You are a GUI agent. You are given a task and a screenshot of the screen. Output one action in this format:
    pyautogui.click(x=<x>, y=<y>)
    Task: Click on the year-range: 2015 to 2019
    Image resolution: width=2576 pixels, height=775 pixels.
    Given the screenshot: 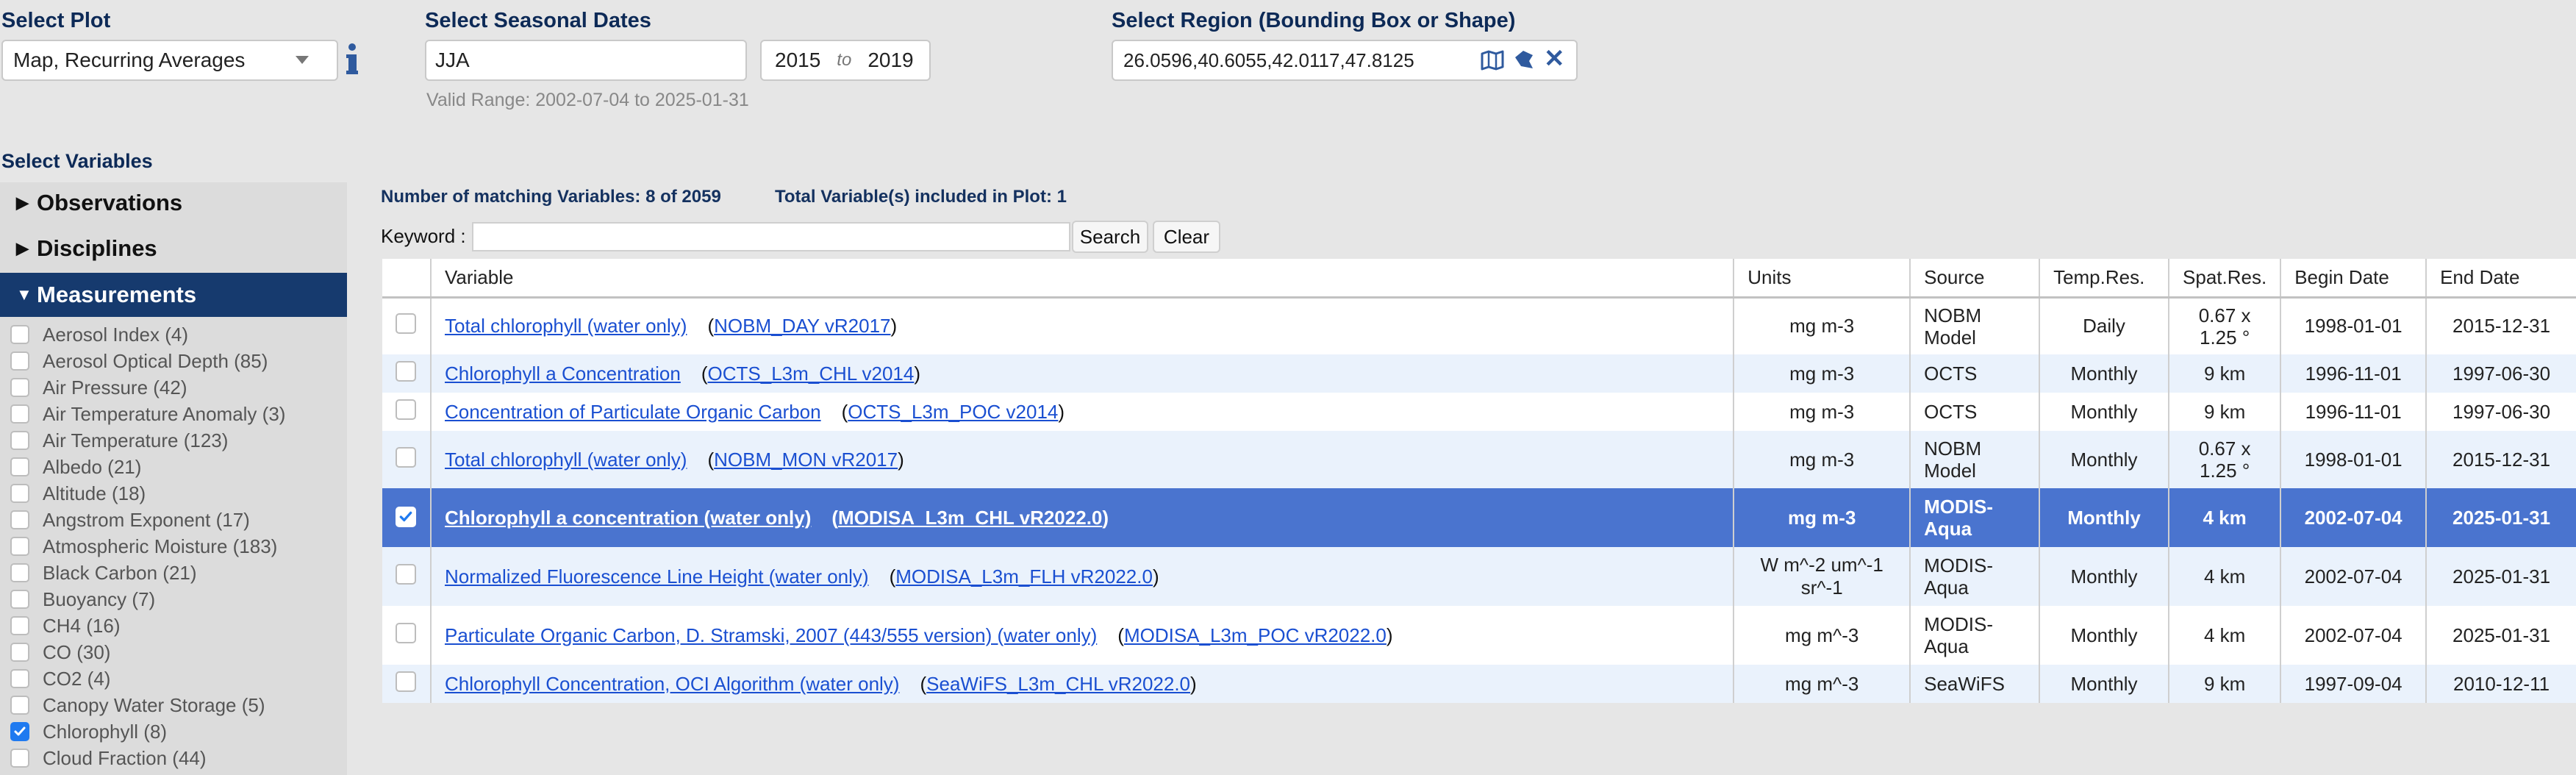 What is the action you would take?
    pyautogui.click(x=845, y=61)
    